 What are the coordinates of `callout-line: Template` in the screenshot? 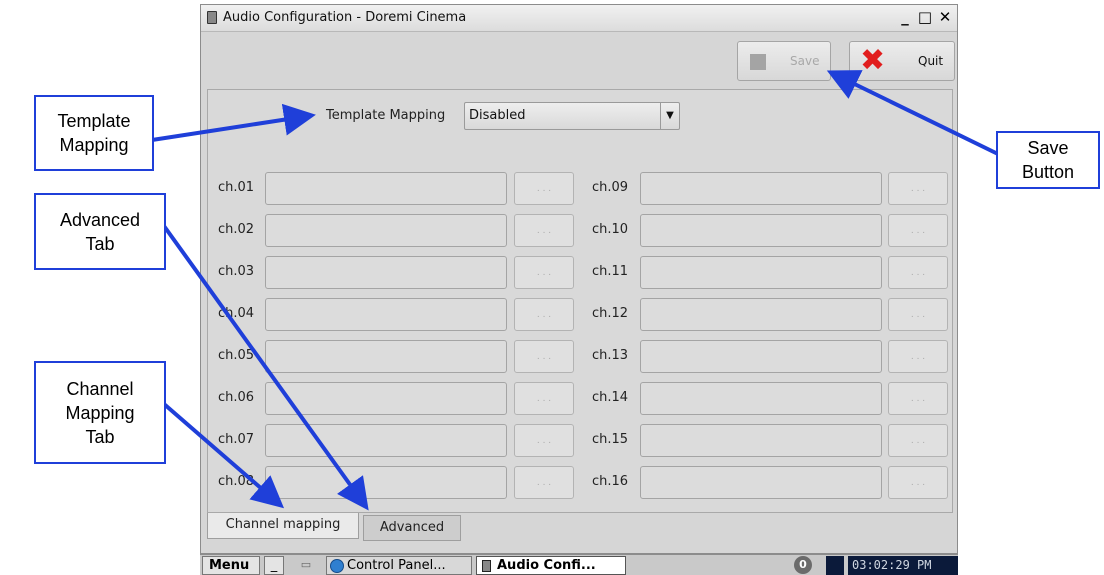 It's located at (94, 121).